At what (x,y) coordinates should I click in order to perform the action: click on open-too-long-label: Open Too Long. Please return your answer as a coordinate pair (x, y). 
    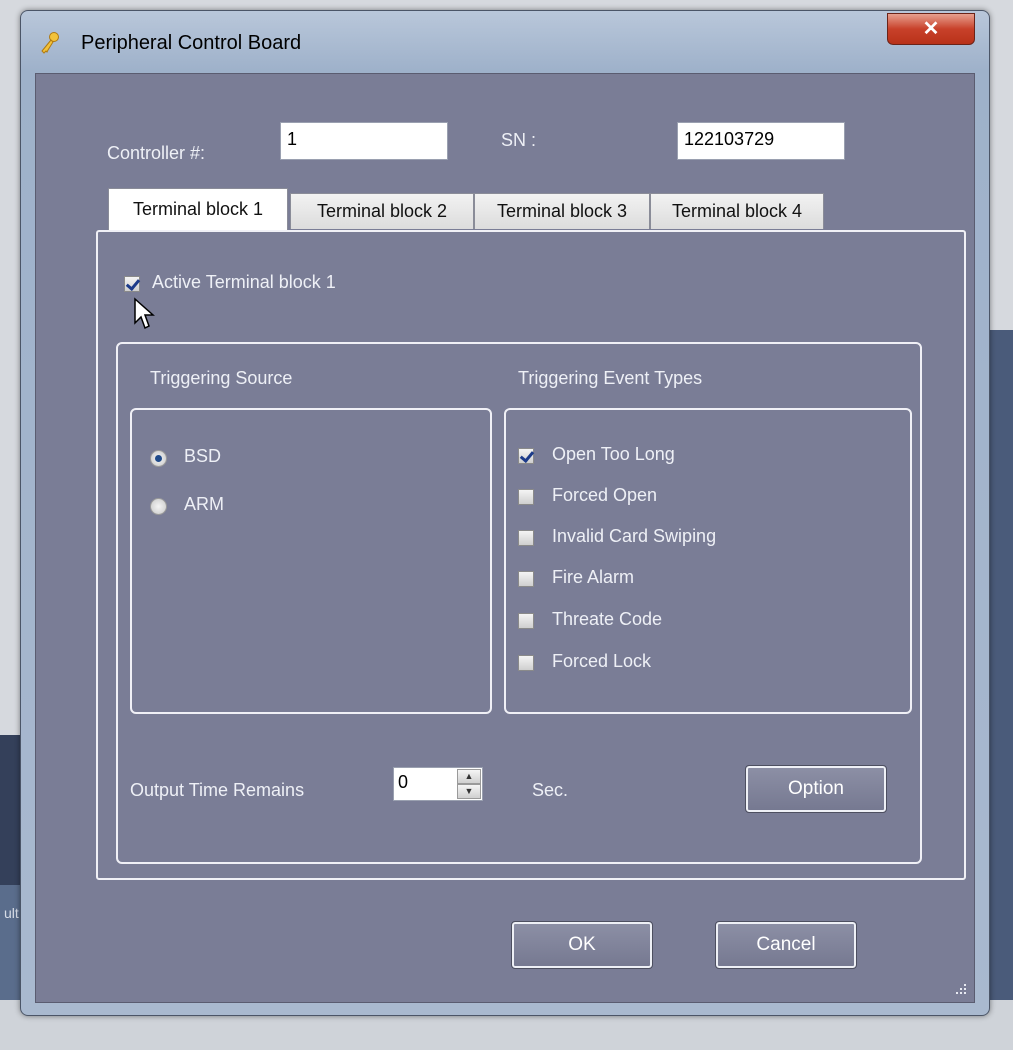
    Looking at the image, I should click on (613, 454).